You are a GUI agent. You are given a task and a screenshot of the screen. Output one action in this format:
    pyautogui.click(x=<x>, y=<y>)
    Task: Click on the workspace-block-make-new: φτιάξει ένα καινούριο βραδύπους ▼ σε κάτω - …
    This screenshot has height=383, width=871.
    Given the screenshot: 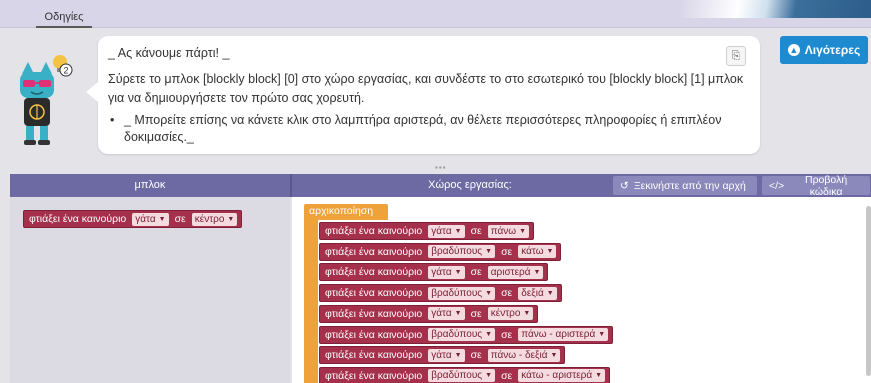 What is the action you would take?
    pyautogui.click(x=465, y=374)
    